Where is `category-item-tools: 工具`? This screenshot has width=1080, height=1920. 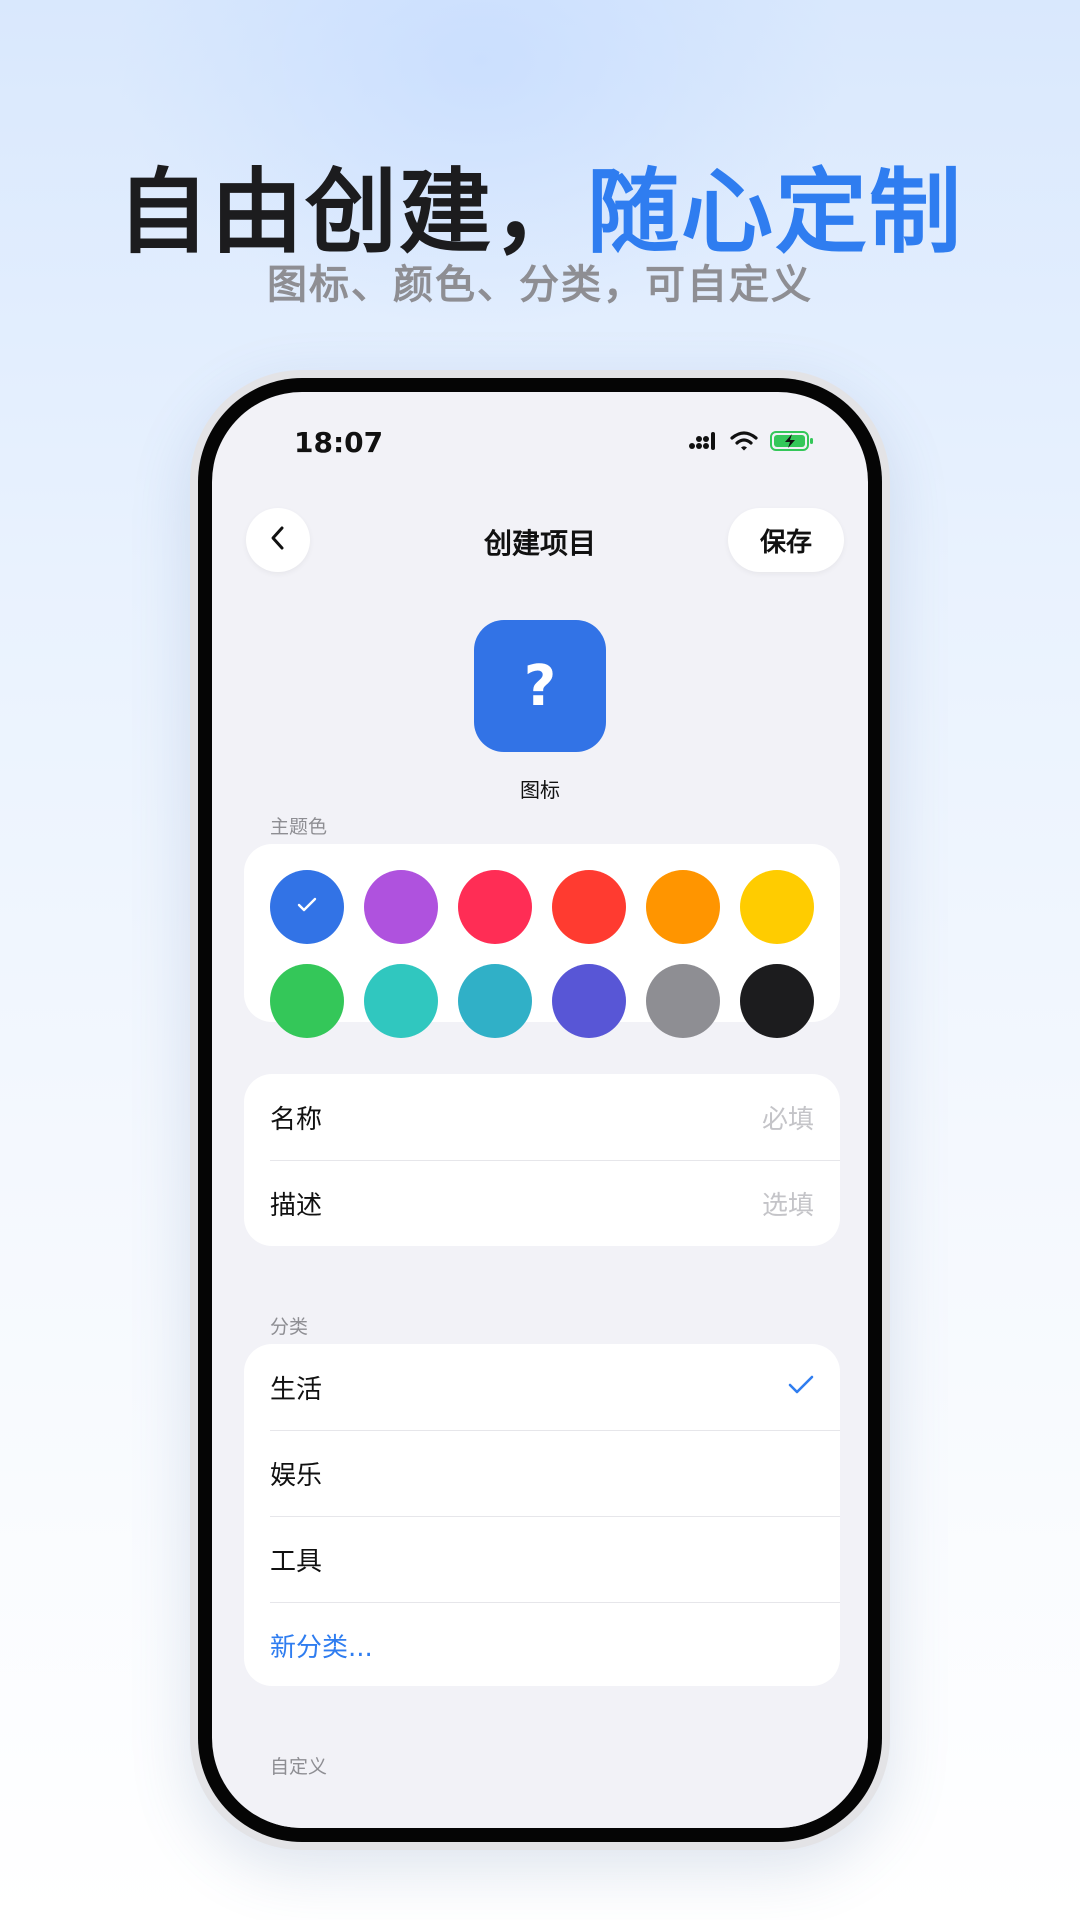
category-item-tools: 工具 is located at coordinates (542, 1559).